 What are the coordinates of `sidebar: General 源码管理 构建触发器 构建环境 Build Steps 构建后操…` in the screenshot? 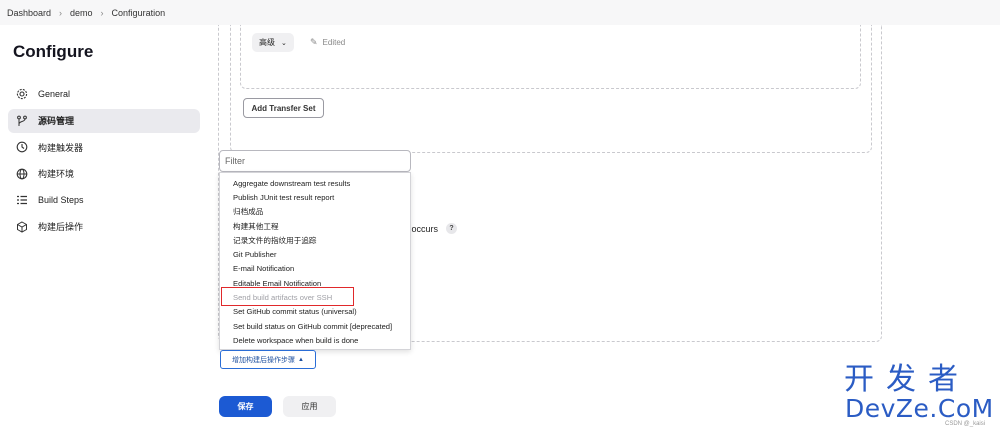 It's located at (104, 162).